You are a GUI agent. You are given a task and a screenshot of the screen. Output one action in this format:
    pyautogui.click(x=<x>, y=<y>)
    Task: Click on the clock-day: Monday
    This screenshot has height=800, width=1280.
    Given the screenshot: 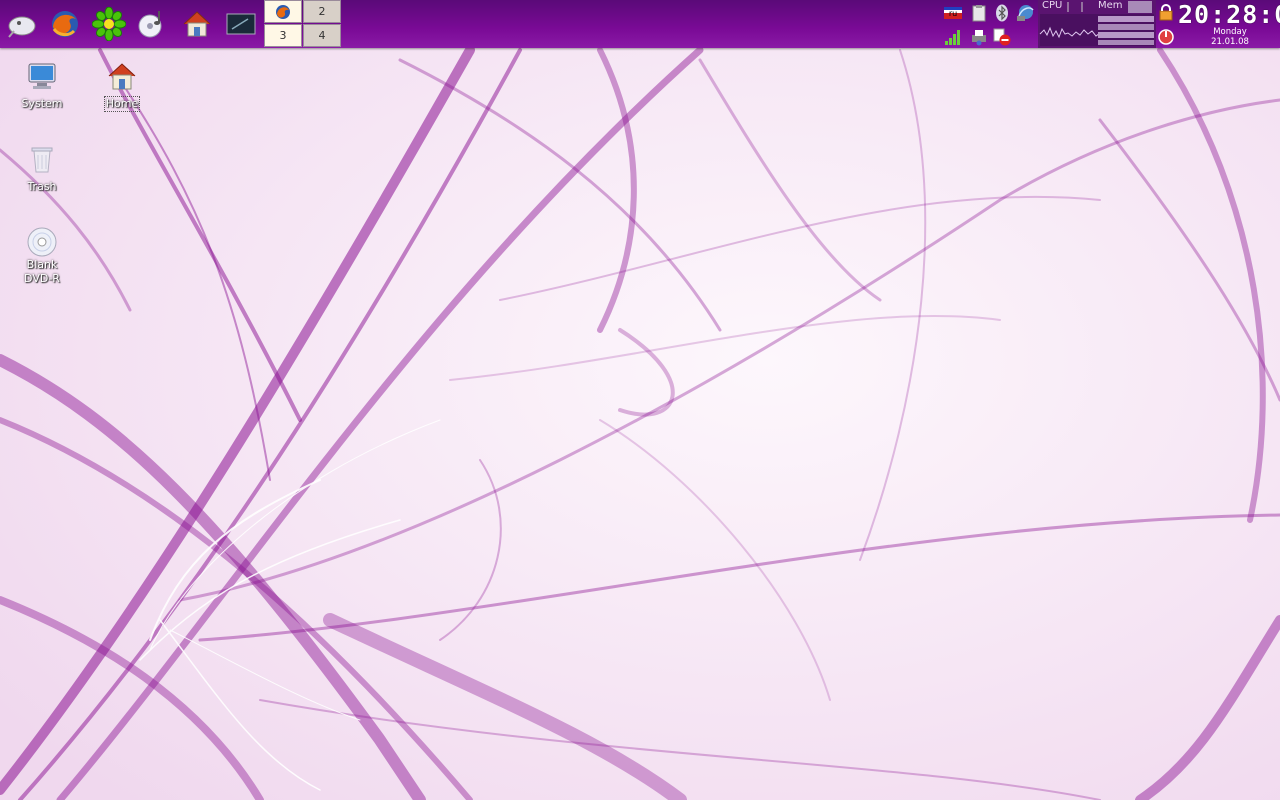 What is the action you would take?
    pyautogui.click(x=1230, y=32)
    